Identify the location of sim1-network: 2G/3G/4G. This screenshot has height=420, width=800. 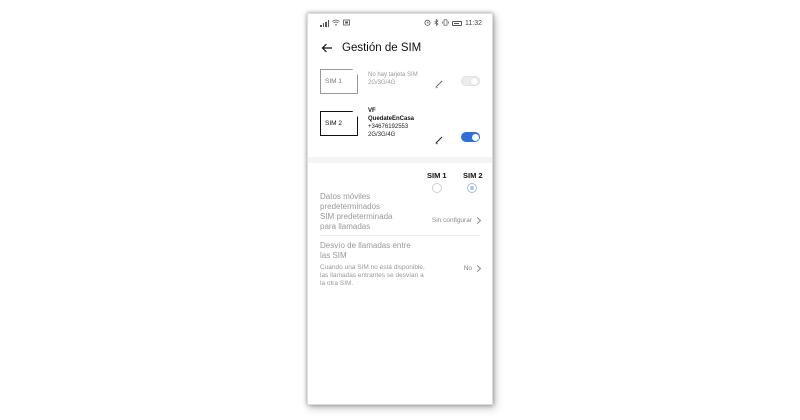
(382, 83).